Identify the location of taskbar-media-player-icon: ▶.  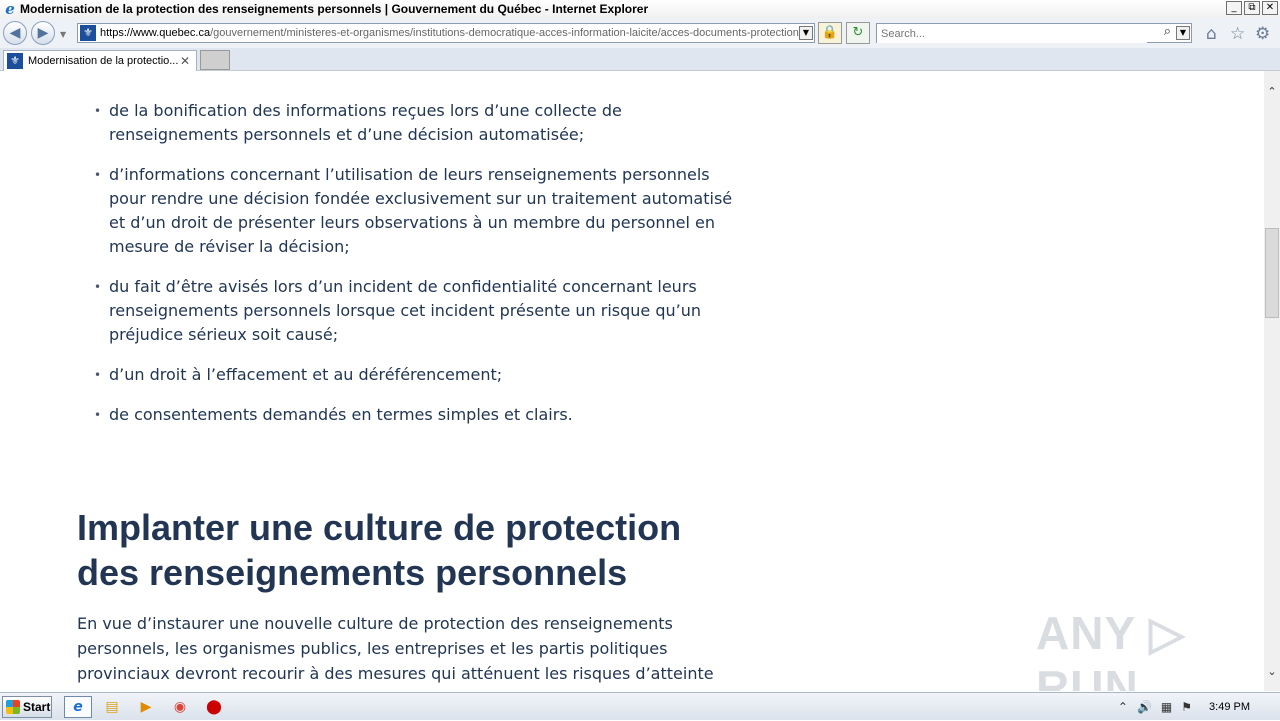
(146, 707).